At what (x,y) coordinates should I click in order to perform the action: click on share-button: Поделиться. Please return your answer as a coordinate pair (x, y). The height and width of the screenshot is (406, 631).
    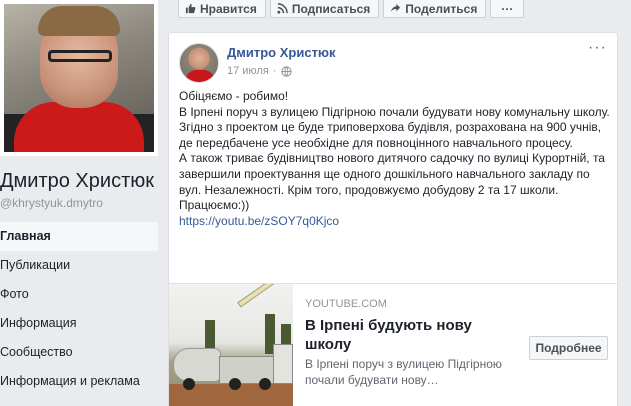
    Looking at the image, I should click on (435, 9).